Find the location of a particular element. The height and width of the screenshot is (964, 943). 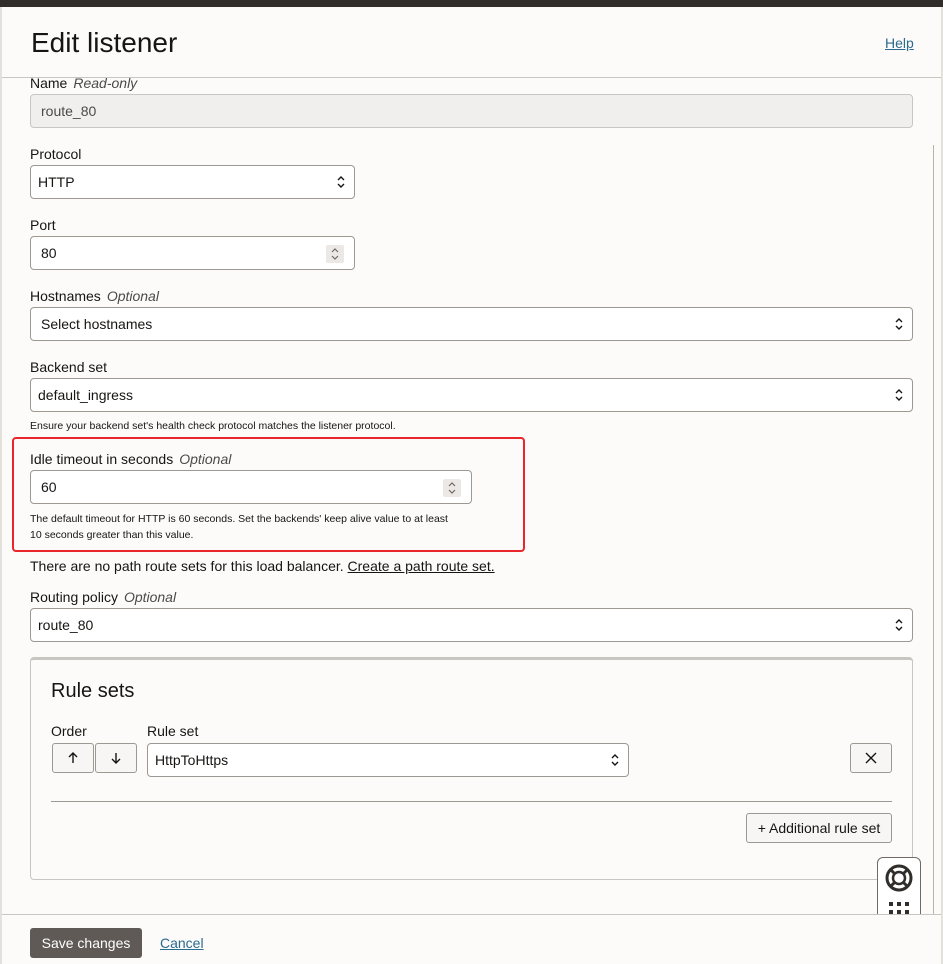

port-value: 80 is located at coordinates (49, 253).